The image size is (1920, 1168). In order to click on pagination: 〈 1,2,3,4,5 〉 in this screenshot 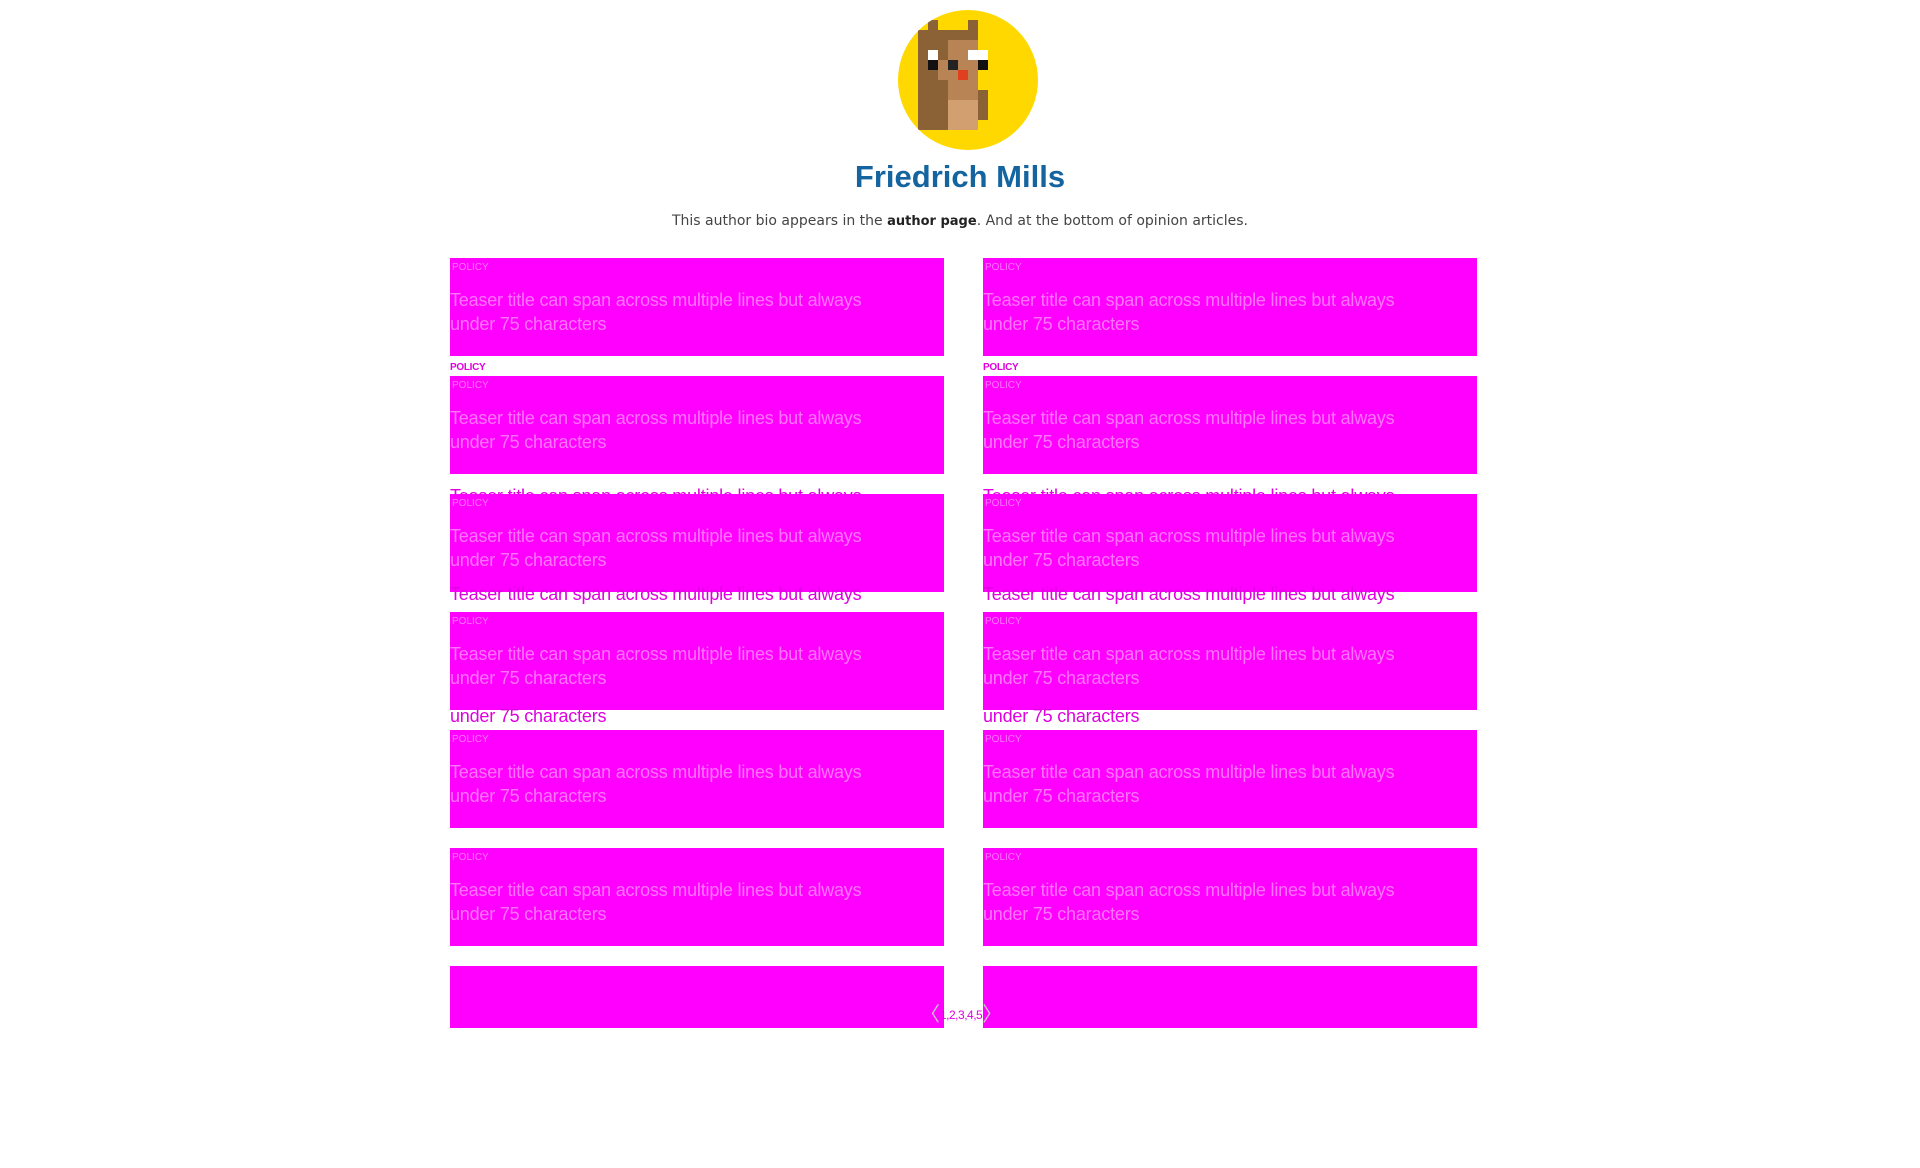, I will do `click(961, 1015)`.